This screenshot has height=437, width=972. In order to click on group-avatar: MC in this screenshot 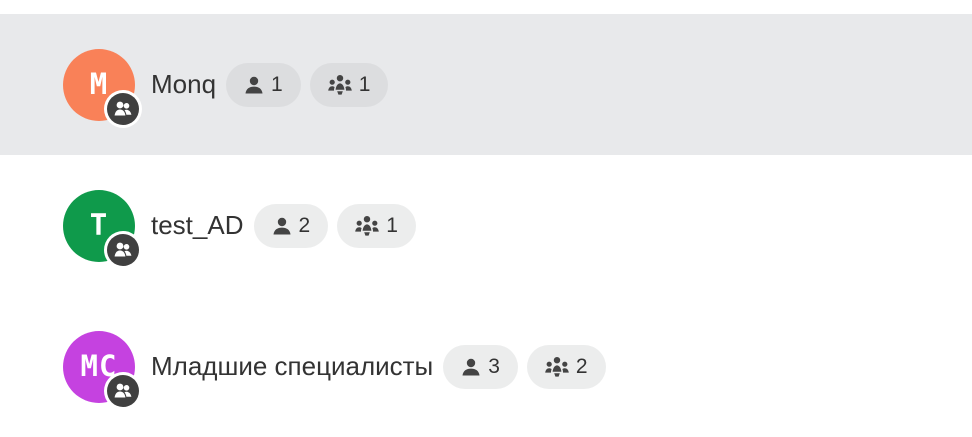, I will do `click(102, 370)`.